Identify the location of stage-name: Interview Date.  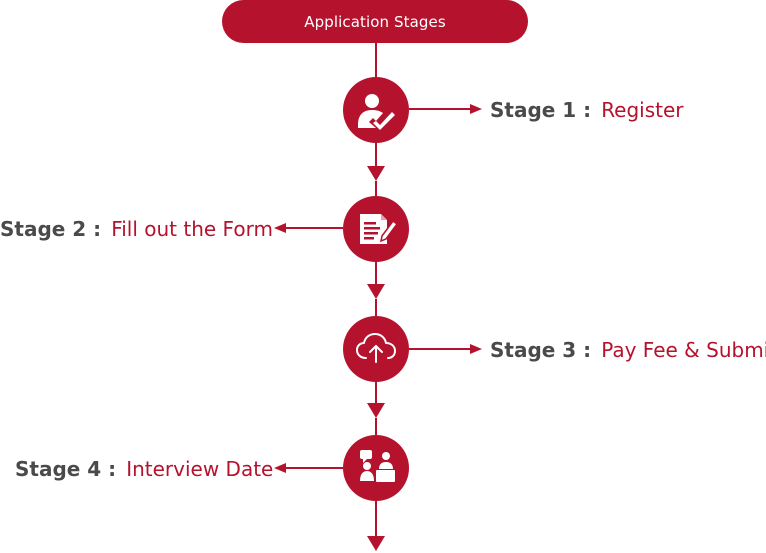
(200, 469).